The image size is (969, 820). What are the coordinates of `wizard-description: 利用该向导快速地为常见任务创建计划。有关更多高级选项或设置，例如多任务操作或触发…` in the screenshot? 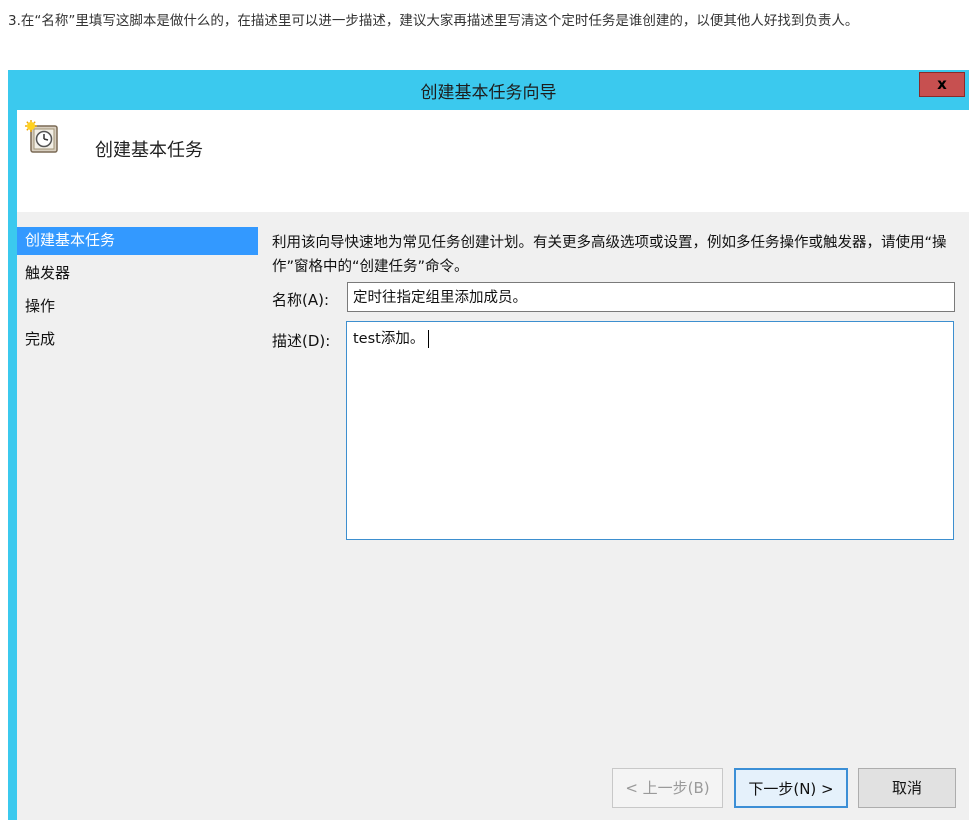 It's located at (609, 255).